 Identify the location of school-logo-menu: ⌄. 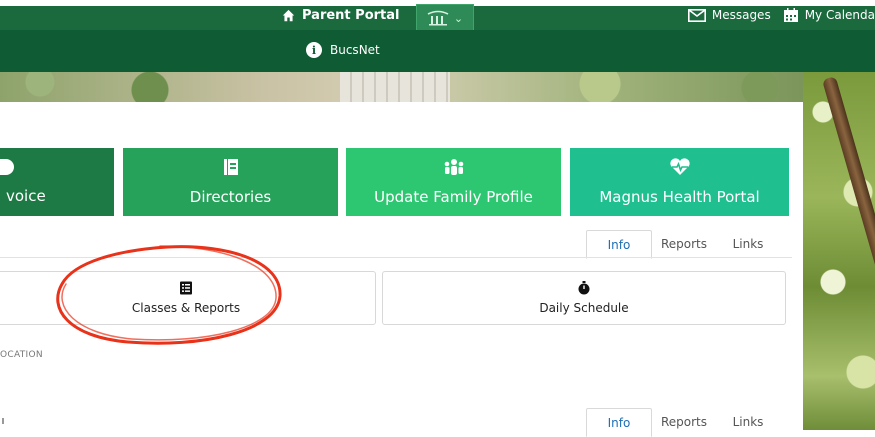
(445, 17).